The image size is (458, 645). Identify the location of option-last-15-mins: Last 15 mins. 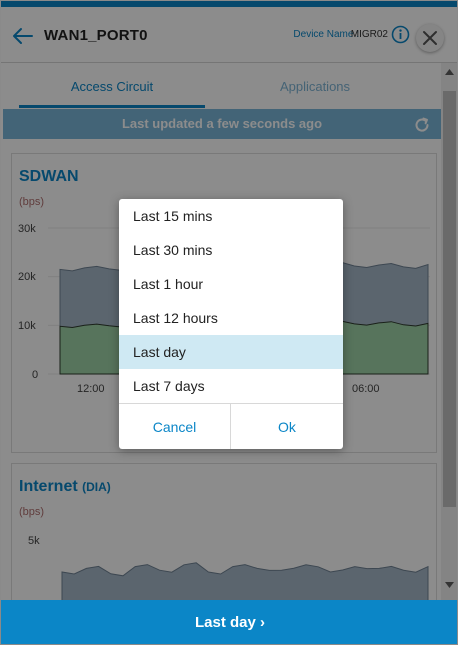
(231, 216).